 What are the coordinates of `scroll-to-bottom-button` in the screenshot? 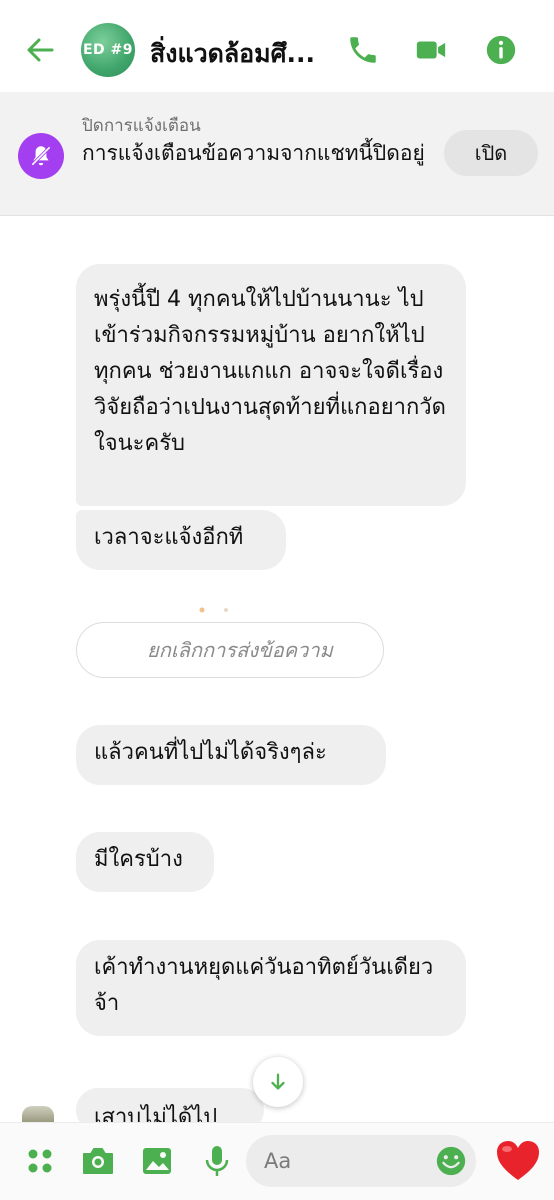 It's located at (278, 1082).